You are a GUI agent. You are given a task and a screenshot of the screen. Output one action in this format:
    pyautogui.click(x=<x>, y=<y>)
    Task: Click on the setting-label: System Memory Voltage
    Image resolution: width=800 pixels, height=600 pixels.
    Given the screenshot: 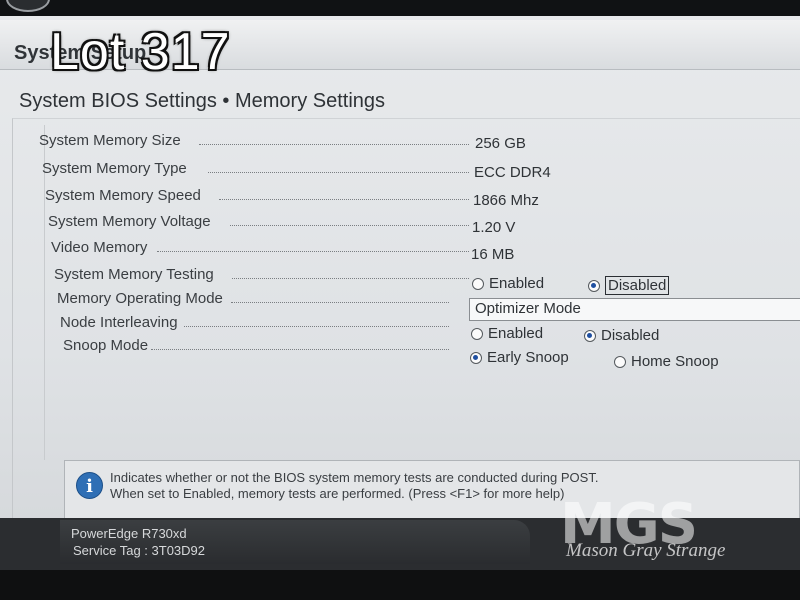 What is the action you would take?
    pyautogui.click(x=129, y=221)
    